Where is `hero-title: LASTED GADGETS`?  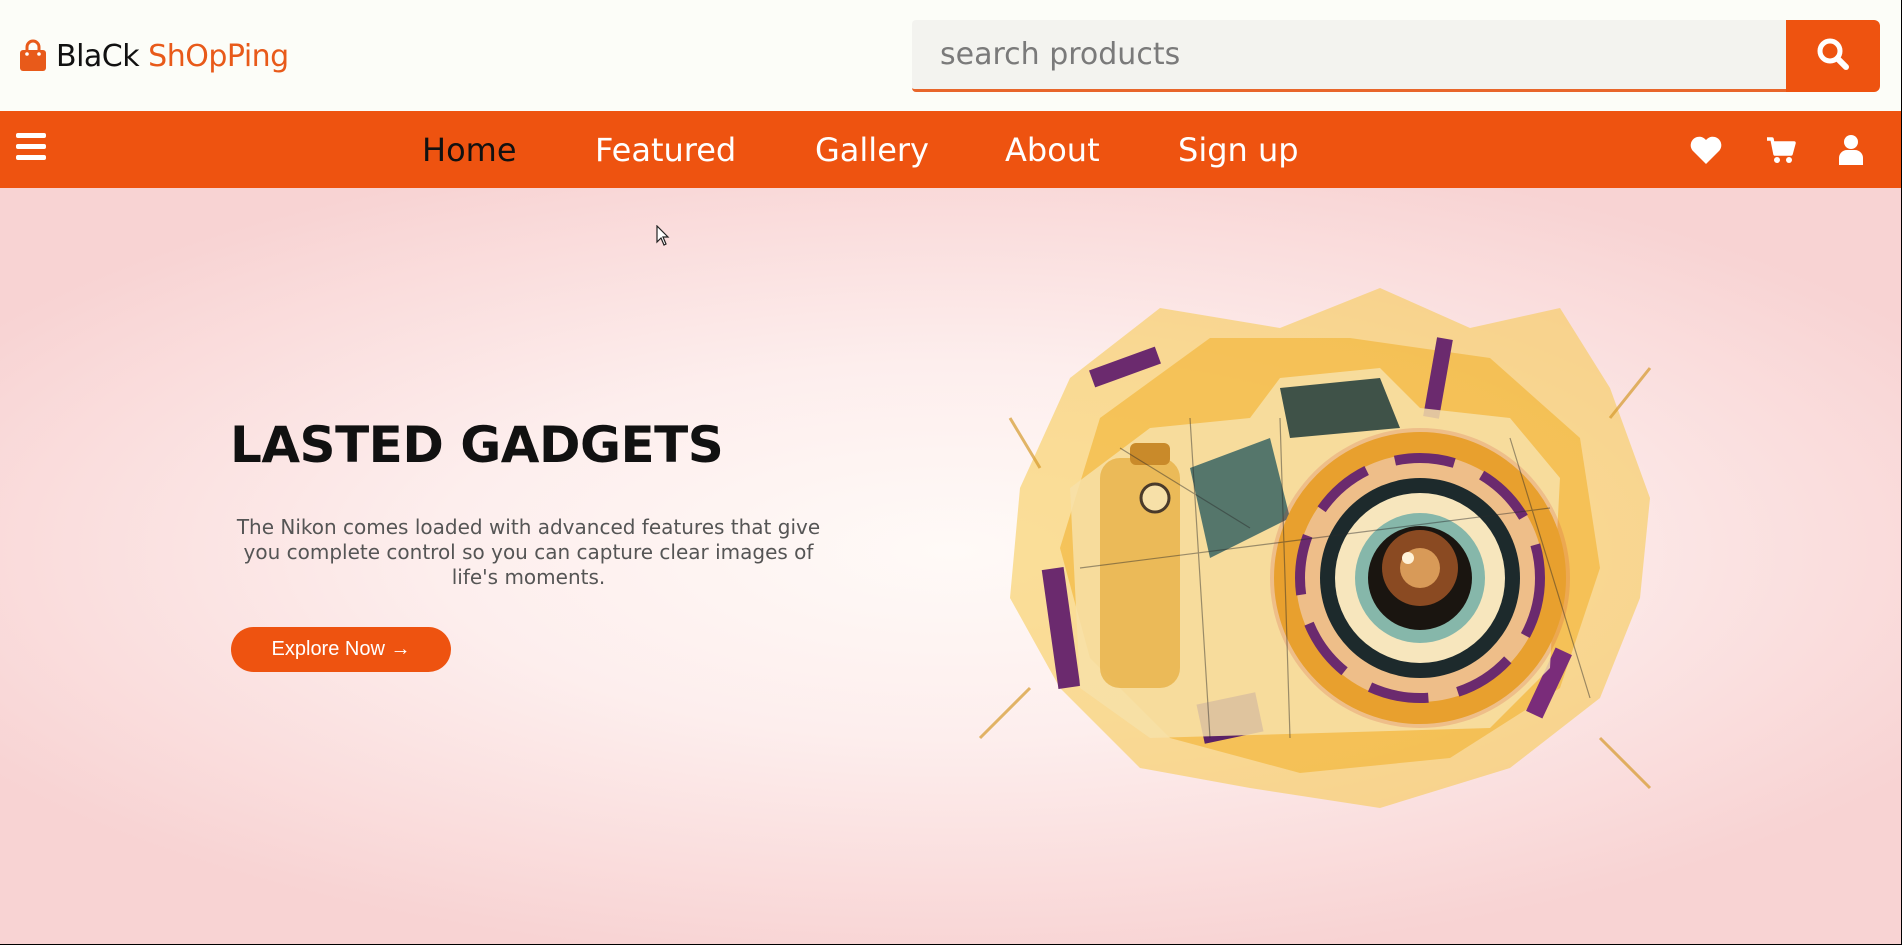 hero-title: LASTED GADGETS is located at coordinates (477, 445).